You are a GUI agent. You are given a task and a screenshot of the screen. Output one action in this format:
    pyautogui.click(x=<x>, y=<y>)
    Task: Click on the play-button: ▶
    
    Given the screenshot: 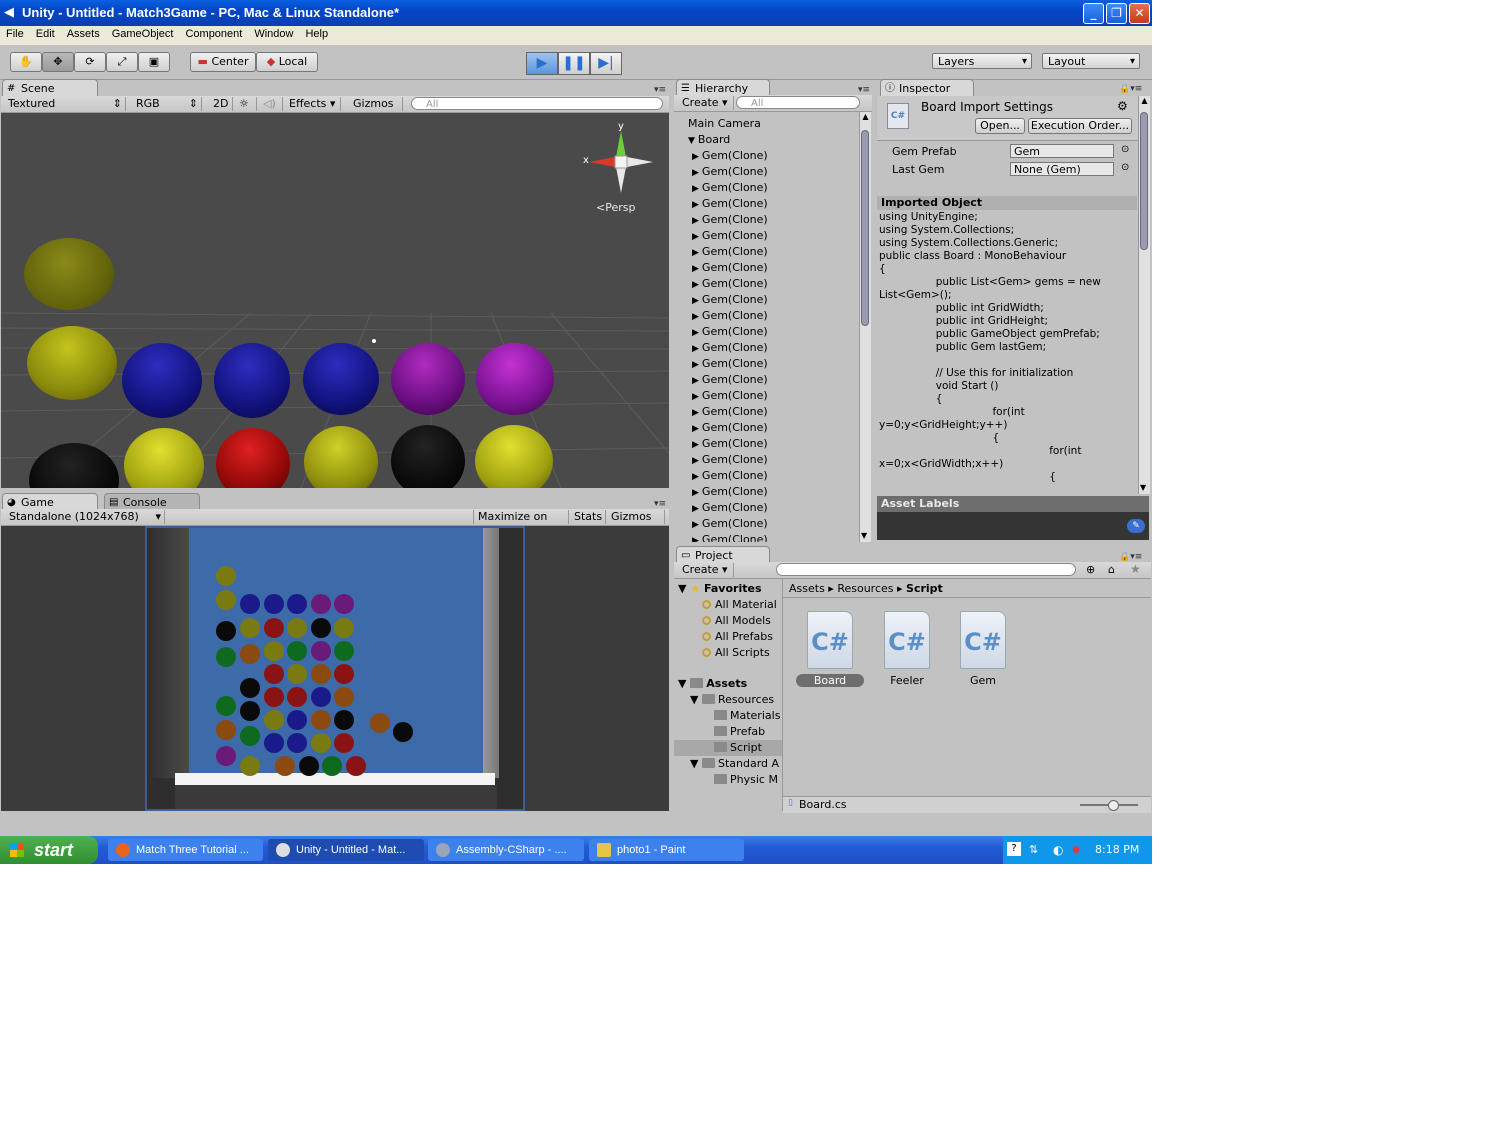 What is the action you would take?
    pyautogui.click(x=542, y=63)
    